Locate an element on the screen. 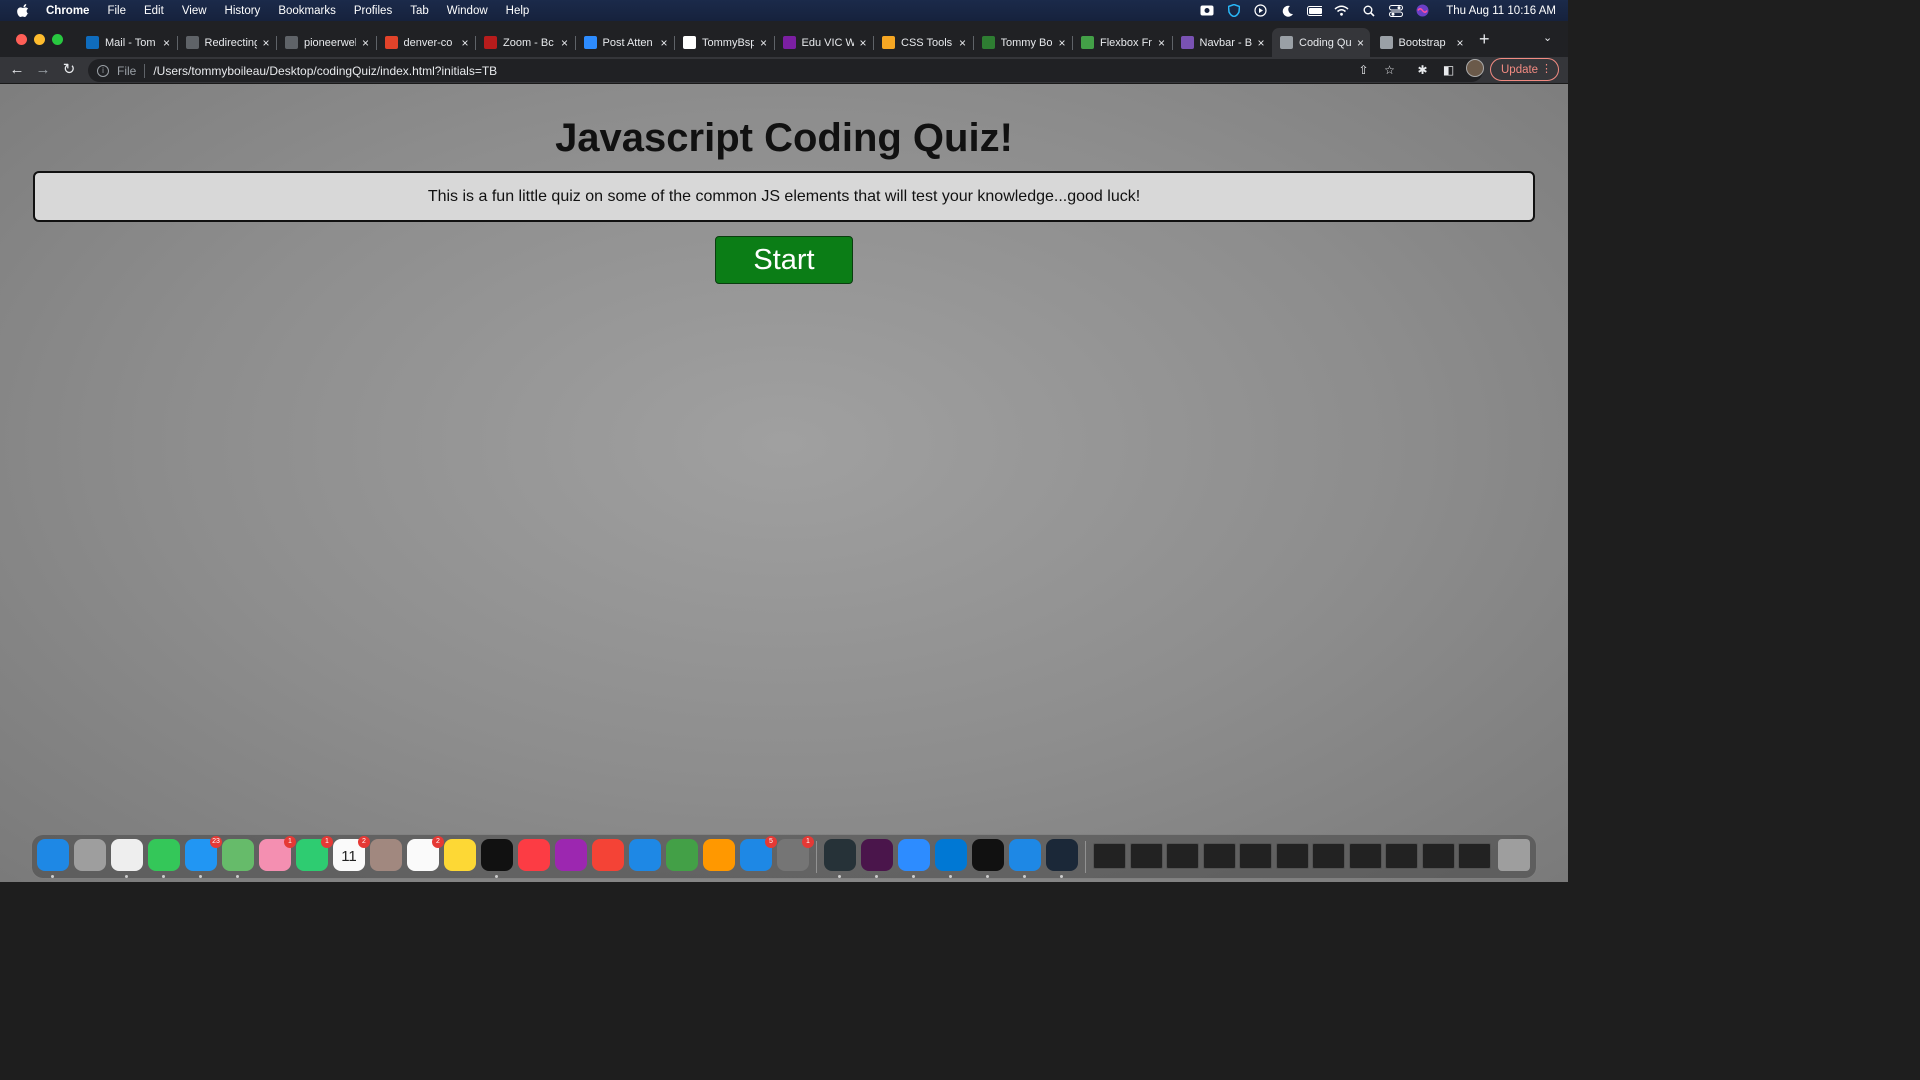  vscode-icon is located at coordinates (951, 855).